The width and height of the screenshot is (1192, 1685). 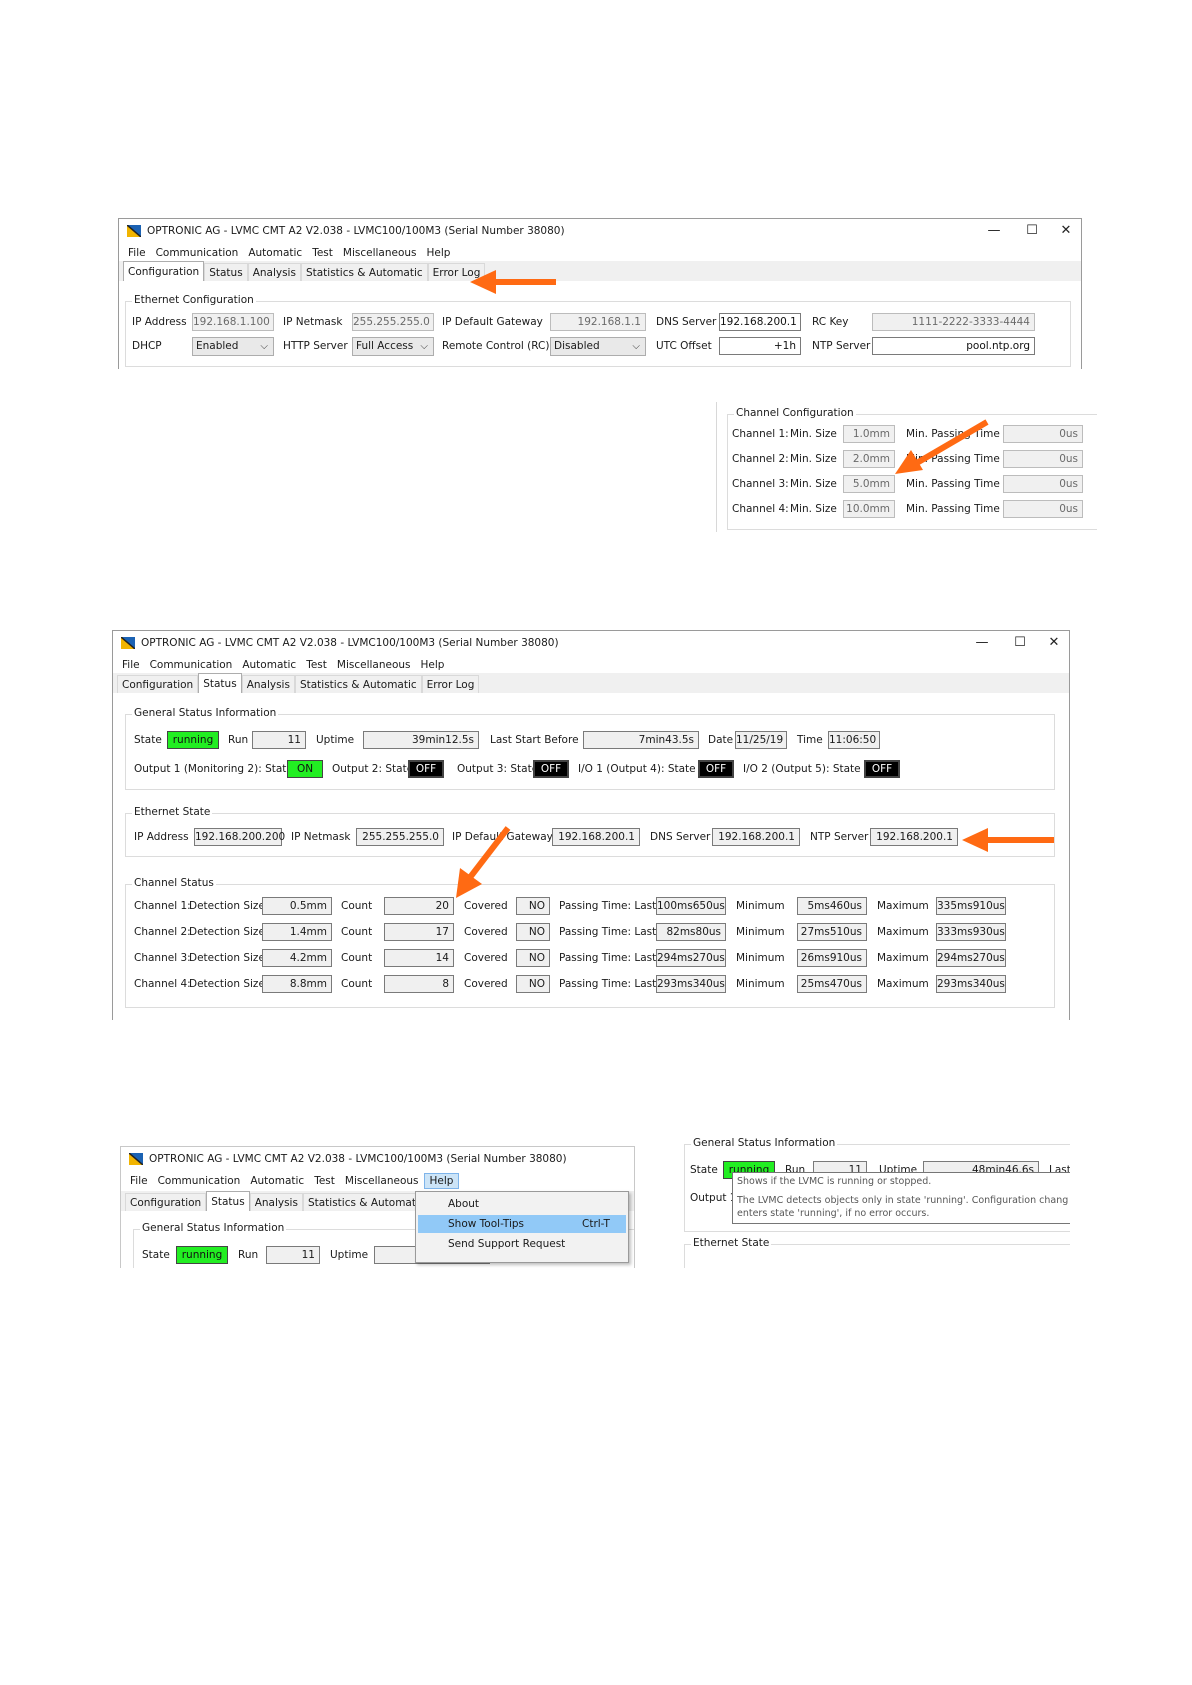 What do you see at coordinates (760, 346) in the screenshot?
I see `utc-offset-field: +1h` at bounding box center [760, 346].